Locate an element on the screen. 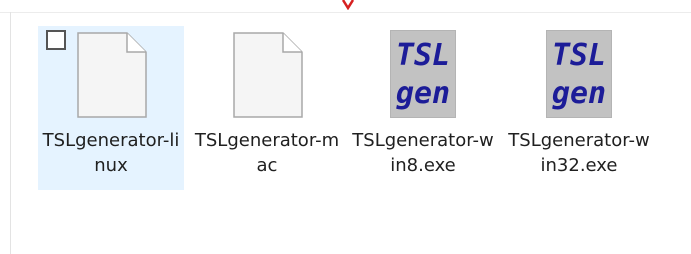 The image size is (691, 254). file-item-tslgenerator-linux: TSLgenerator-linux is located at coordinates (111, 108).